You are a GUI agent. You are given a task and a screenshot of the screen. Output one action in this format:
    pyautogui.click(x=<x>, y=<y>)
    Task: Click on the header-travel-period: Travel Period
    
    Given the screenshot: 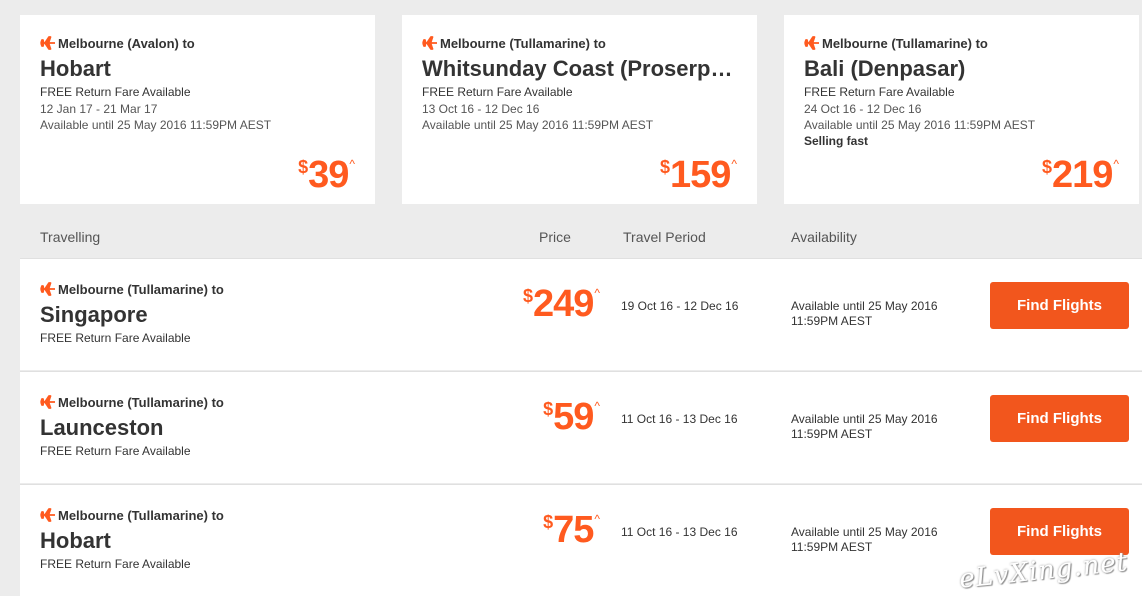 What is the action you would take?
    pyautogui.click(x=664, y=237)
    